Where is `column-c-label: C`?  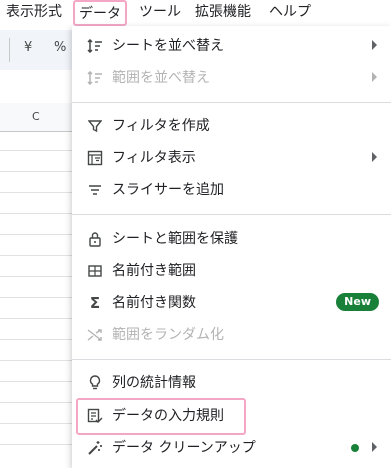 column-c-label: C is located at coordinates (36, 116).